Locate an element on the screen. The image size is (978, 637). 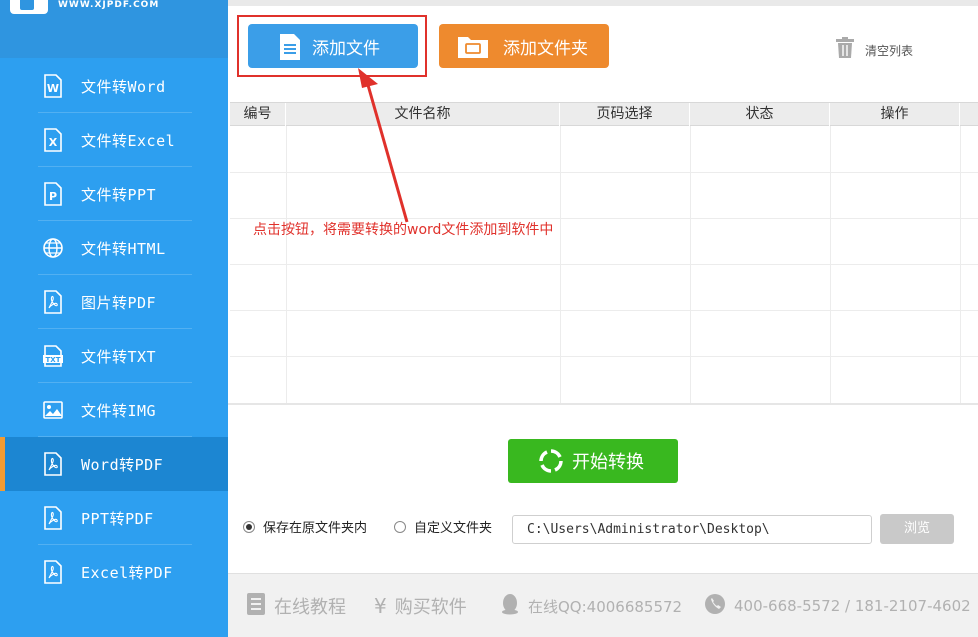
radio-label: 保存在原文件夹内 is located at coordinates (315, 528).